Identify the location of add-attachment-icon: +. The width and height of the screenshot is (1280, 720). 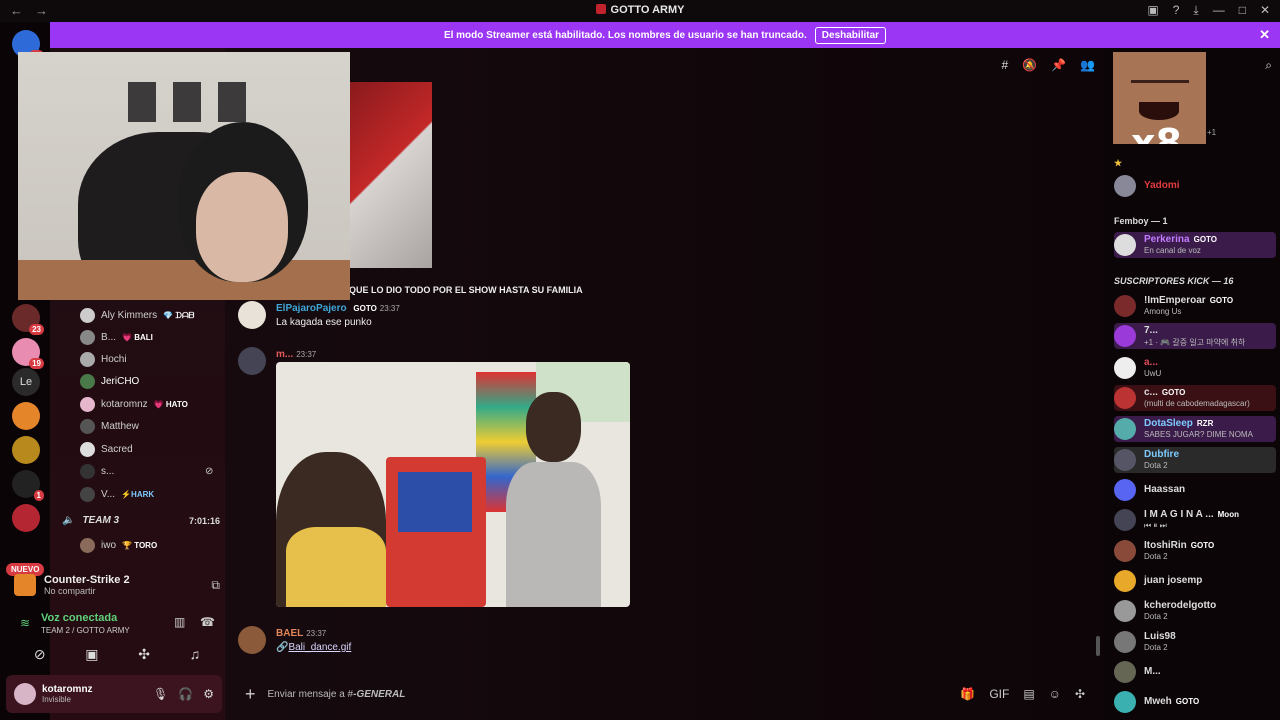
(250, 694).